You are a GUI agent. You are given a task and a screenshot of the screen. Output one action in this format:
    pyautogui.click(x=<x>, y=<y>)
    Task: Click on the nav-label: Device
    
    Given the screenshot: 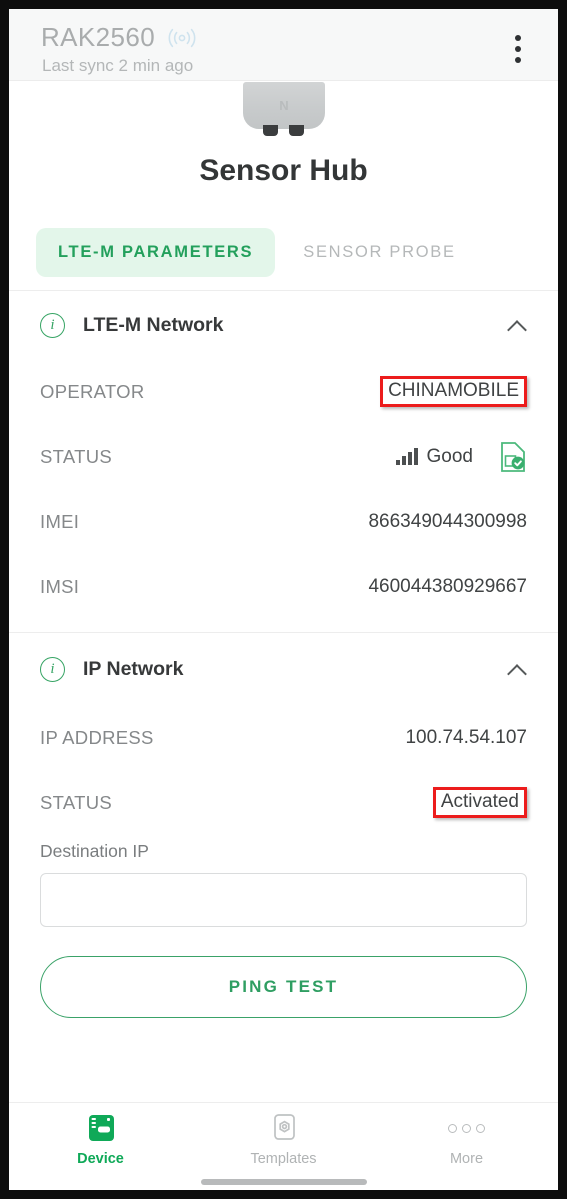 What is the action you would take?
    pyautogui.click(x=100, y=1159)
    